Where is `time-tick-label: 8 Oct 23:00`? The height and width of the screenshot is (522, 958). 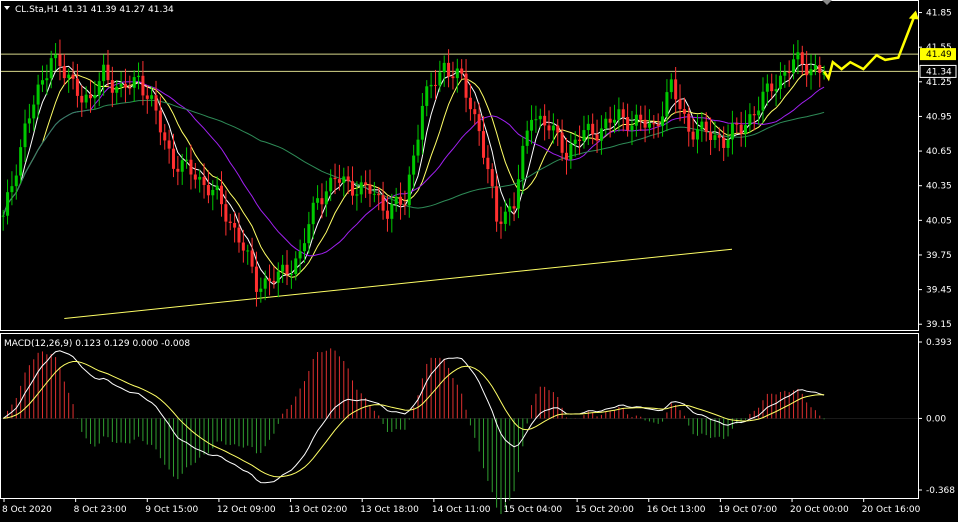 time-tick-label: 8 Oct 23:00 is located at coordinates (100, 510).